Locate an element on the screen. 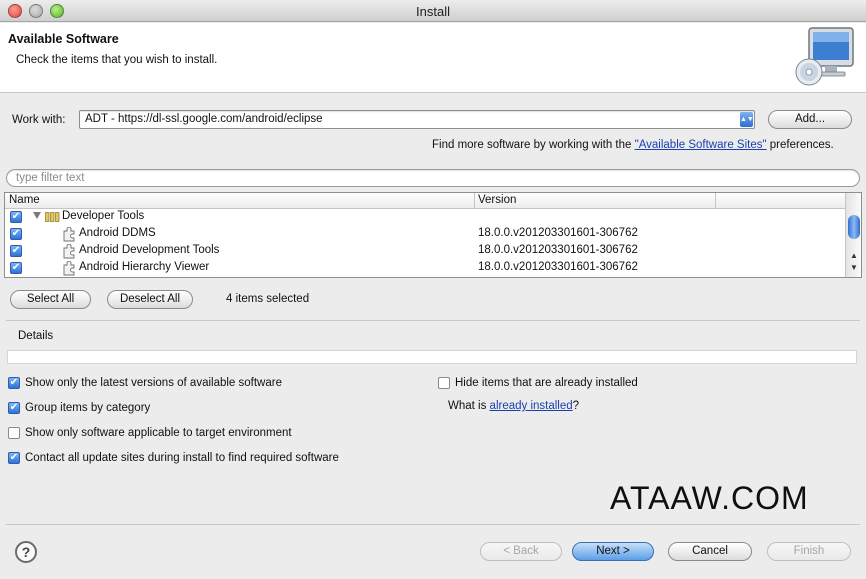  finish-button: Finish is located at coordinates (809, 551).